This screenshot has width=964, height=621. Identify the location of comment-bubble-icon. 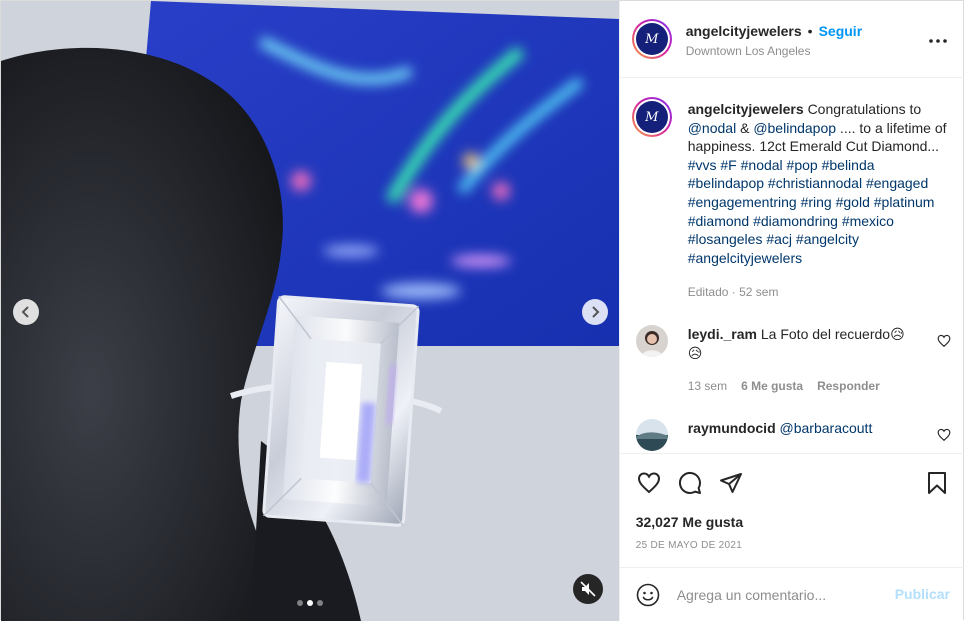
(689, 482).